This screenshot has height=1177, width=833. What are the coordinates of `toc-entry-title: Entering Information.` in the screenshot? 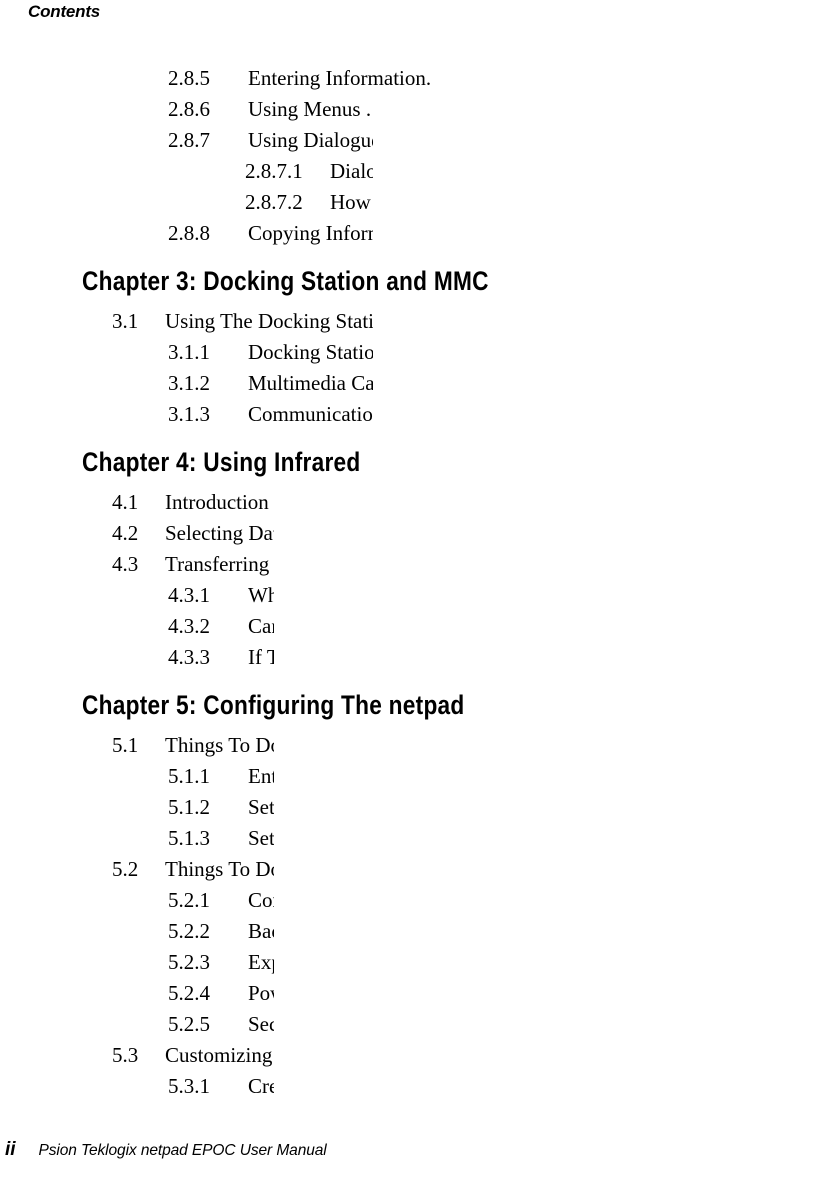 It's located at (340, 78).